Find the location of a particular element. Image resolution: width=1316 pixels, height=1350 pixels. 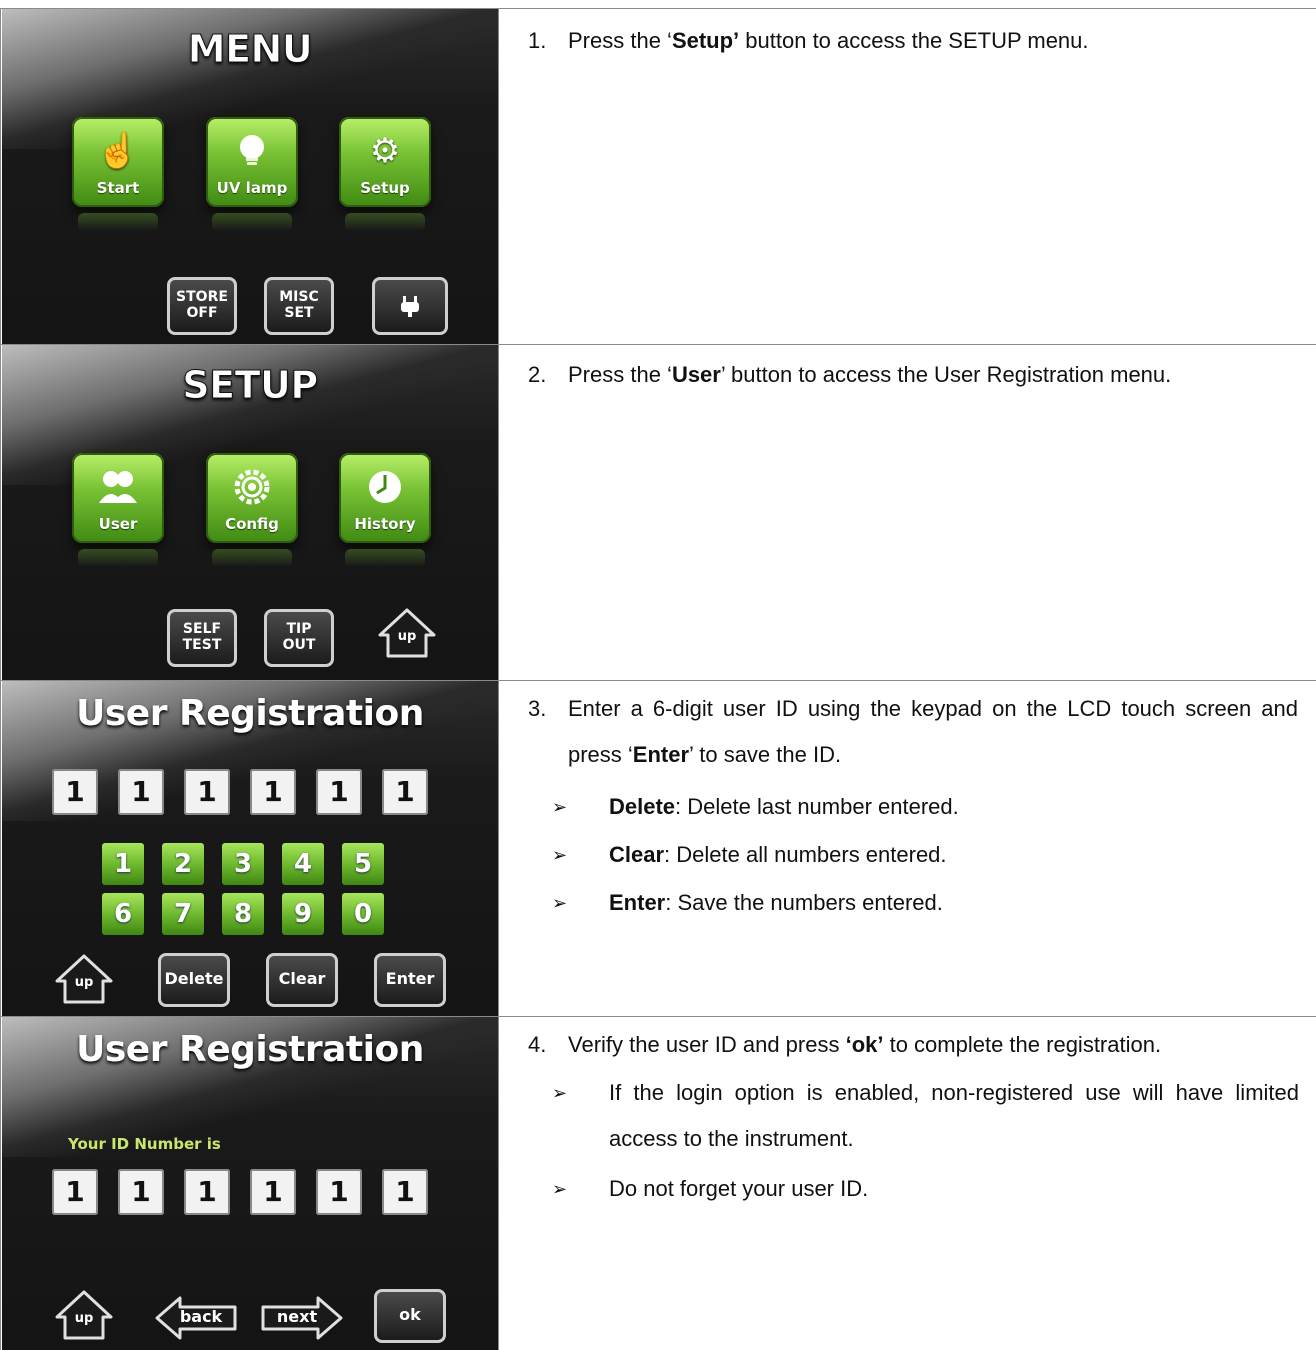

back-button: back is located at coordinates (196, 1318).